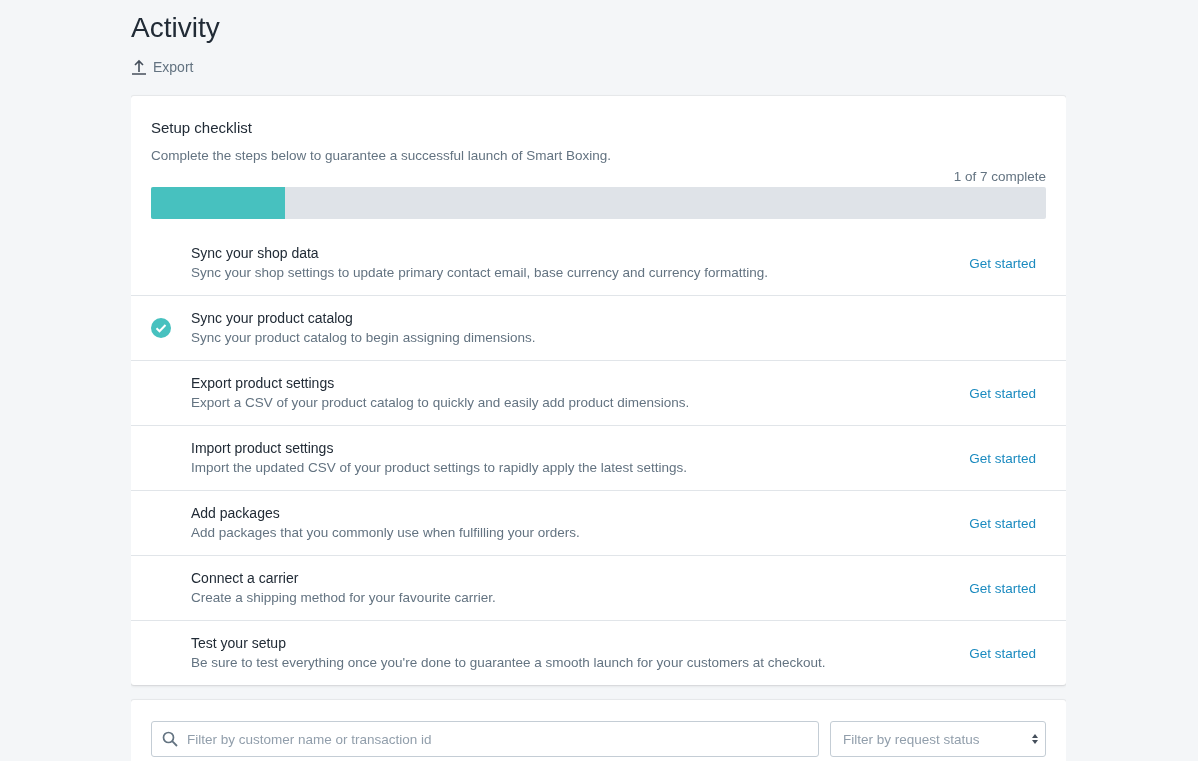 This screenshot has height=761, width=1198. What do you see at coordinates (263, 383) in the screenshot?
I see `step-title: Export product settings` at bounding box center [263, 383].